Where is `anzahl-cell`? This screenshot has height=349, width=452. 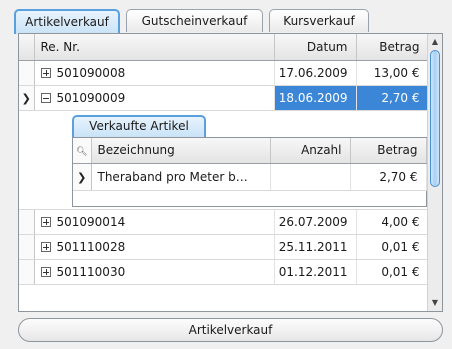 anzahl-cell is located at coordinates (310, 177).